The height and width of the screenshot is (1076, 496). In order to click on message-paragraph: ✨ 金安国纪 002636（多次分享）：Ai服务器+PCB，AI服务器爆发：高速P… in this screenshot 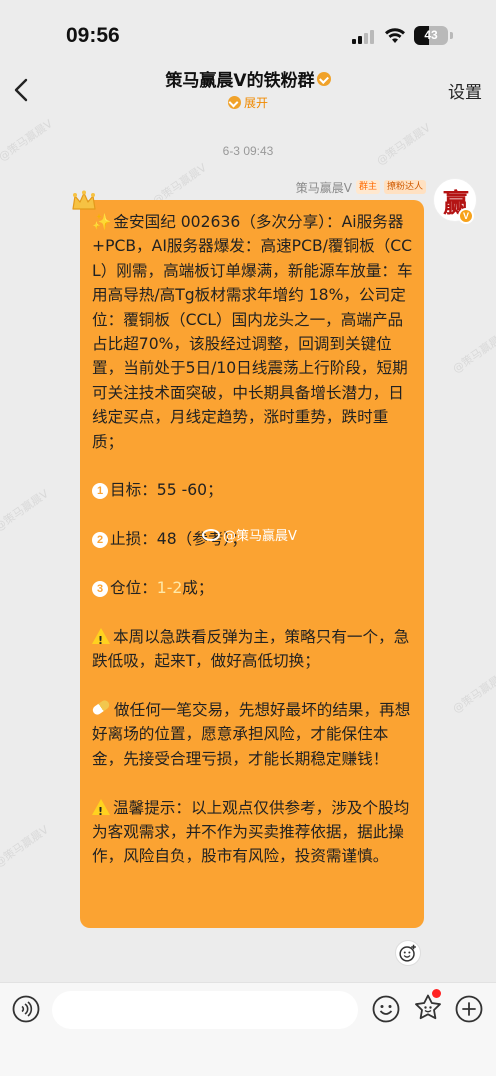, I will do `click(253, 332)`.